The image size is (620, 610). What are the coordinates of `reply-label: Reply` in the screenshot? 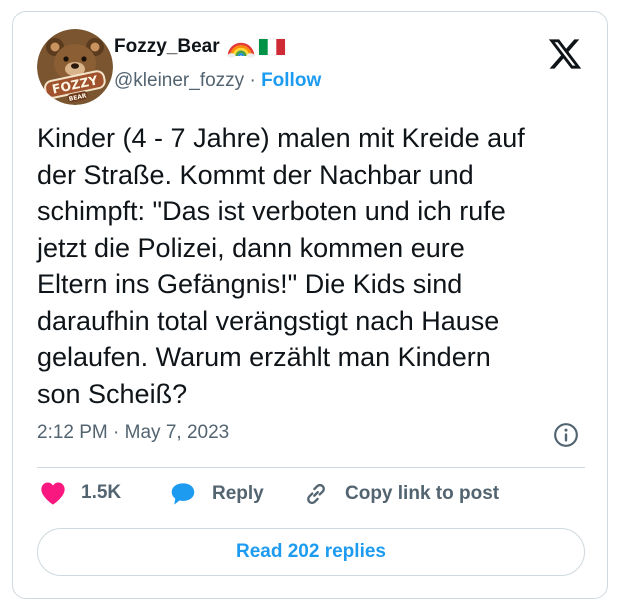 It's located at (238, 493).